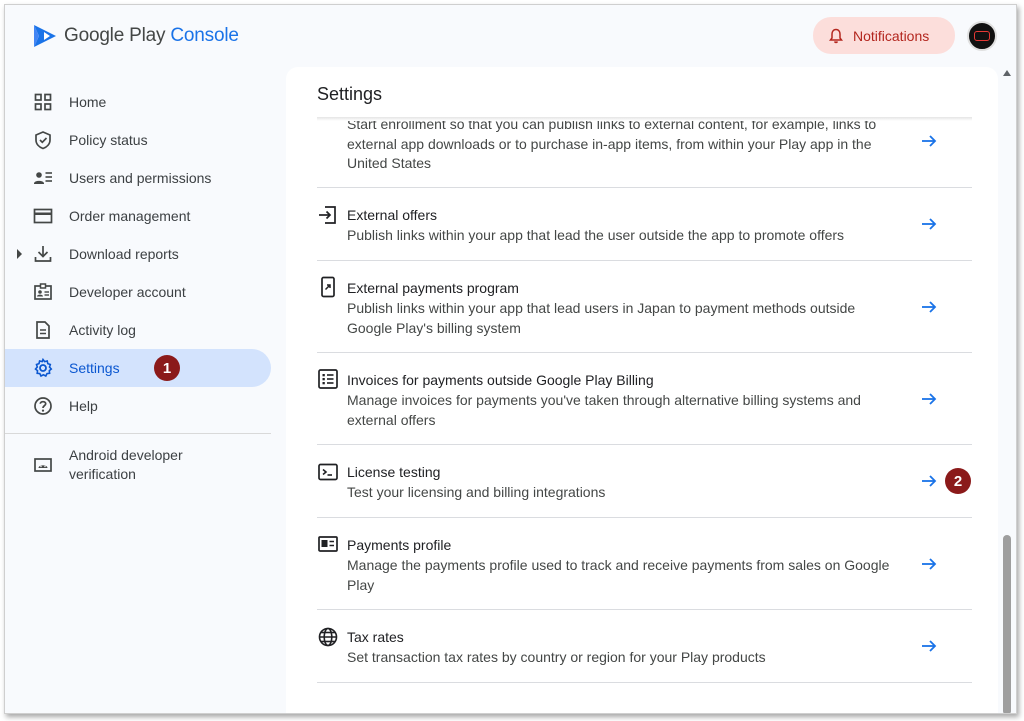  Describe the element at coordinates (142, 330) in the screenshot. I see `sidebar-item-activity-log: Activity log` at that location.